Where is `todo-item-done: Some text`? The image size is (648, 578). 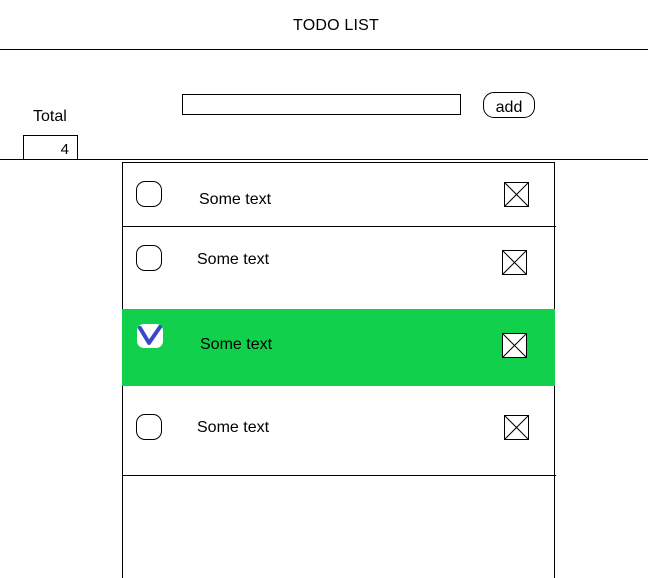
todo-item-done: Some text is located at coordinates (338, 347).